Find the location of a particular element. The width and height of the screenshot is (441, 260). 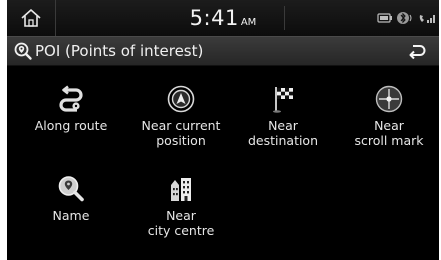

clock: 5:41 AM is located at coordinates (223, 18).